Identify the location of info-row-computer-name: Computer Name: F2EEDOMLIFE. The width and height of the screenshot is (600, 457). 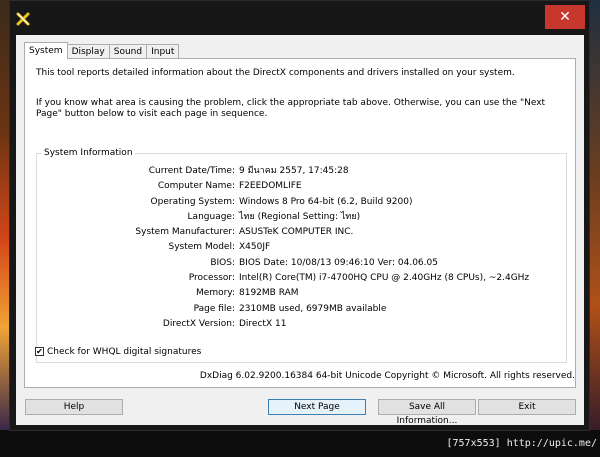
(302, 186).